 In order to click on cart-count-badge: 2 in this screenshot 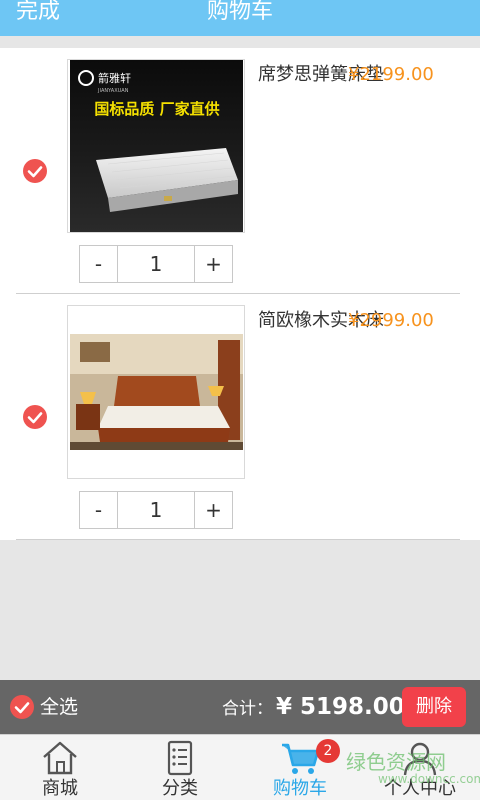, I will do `click(328, 751)`.